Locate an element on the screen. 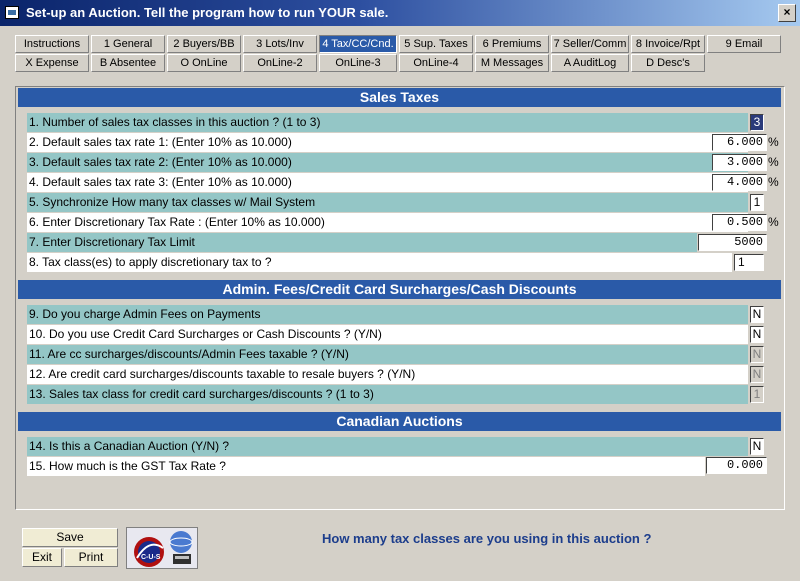  section-canadian: Canadian Auctions is located at coordinates (399, 421).